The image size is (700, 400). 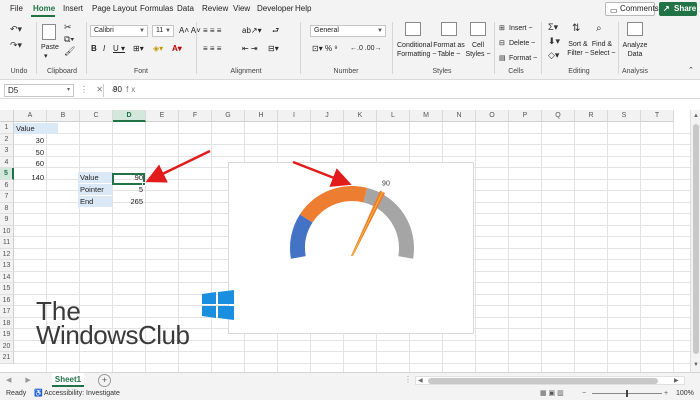 What do you see at coordinates (36, 128) in the screenshot?
I see `cell-A1: Value` at bounding box center [36, 128].